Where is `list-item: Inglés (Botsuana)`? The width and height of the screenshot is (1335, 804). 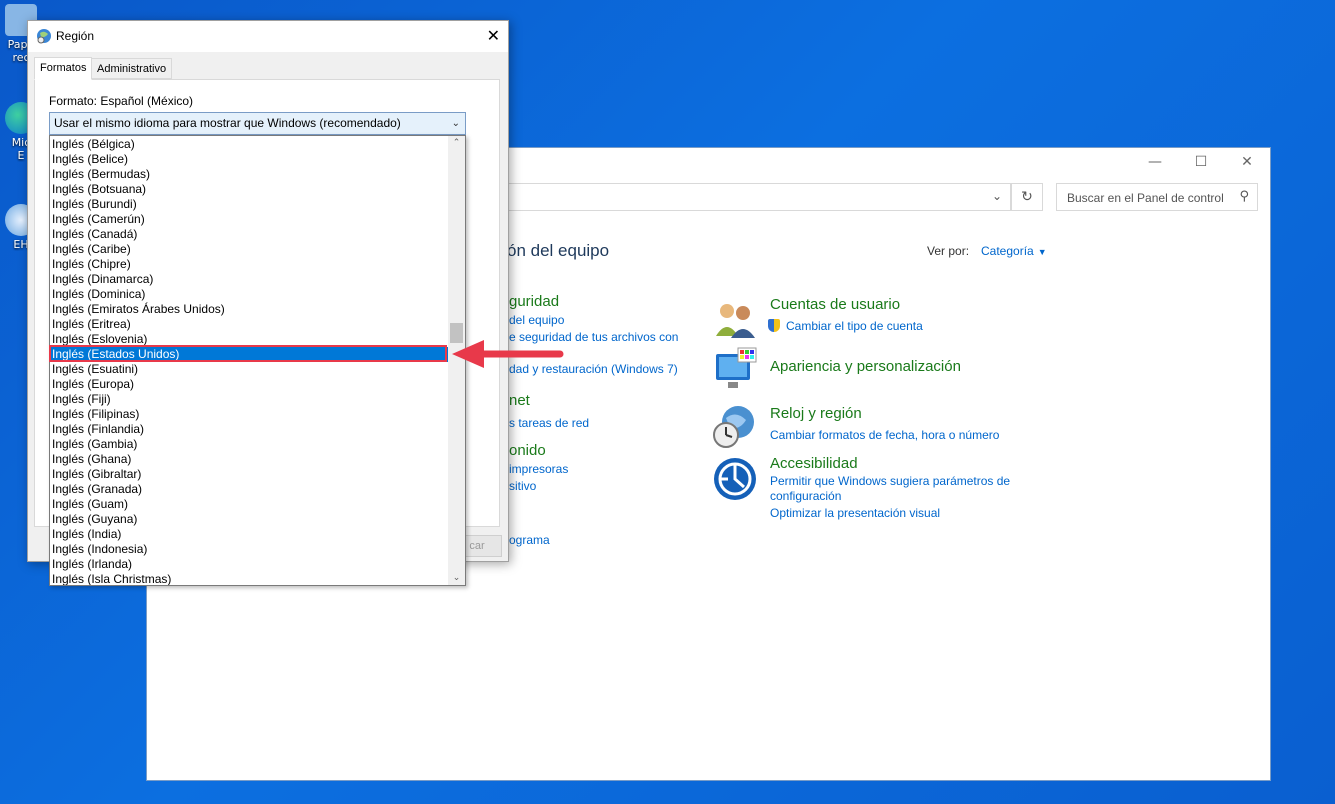
list-item: Inglés (Botsuana) is located at coordinates (249, 189).